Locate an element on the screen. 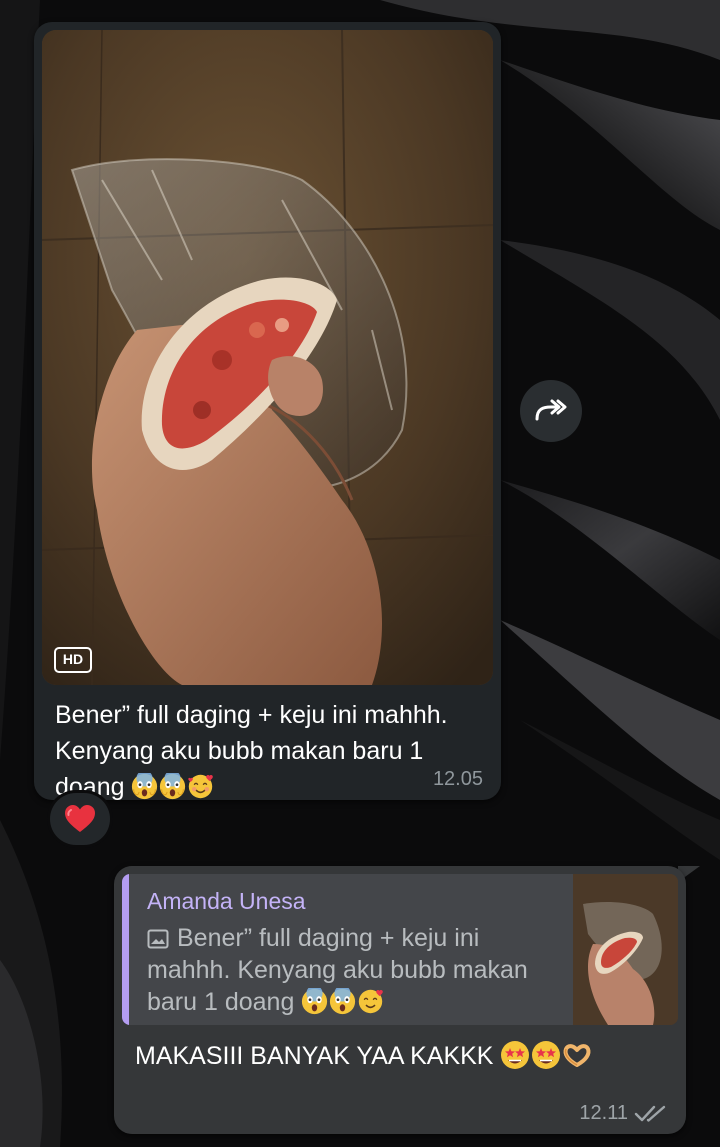 The height and width of the screenshot is (1147, 720). forward-button is located at coordinates (551, 411).